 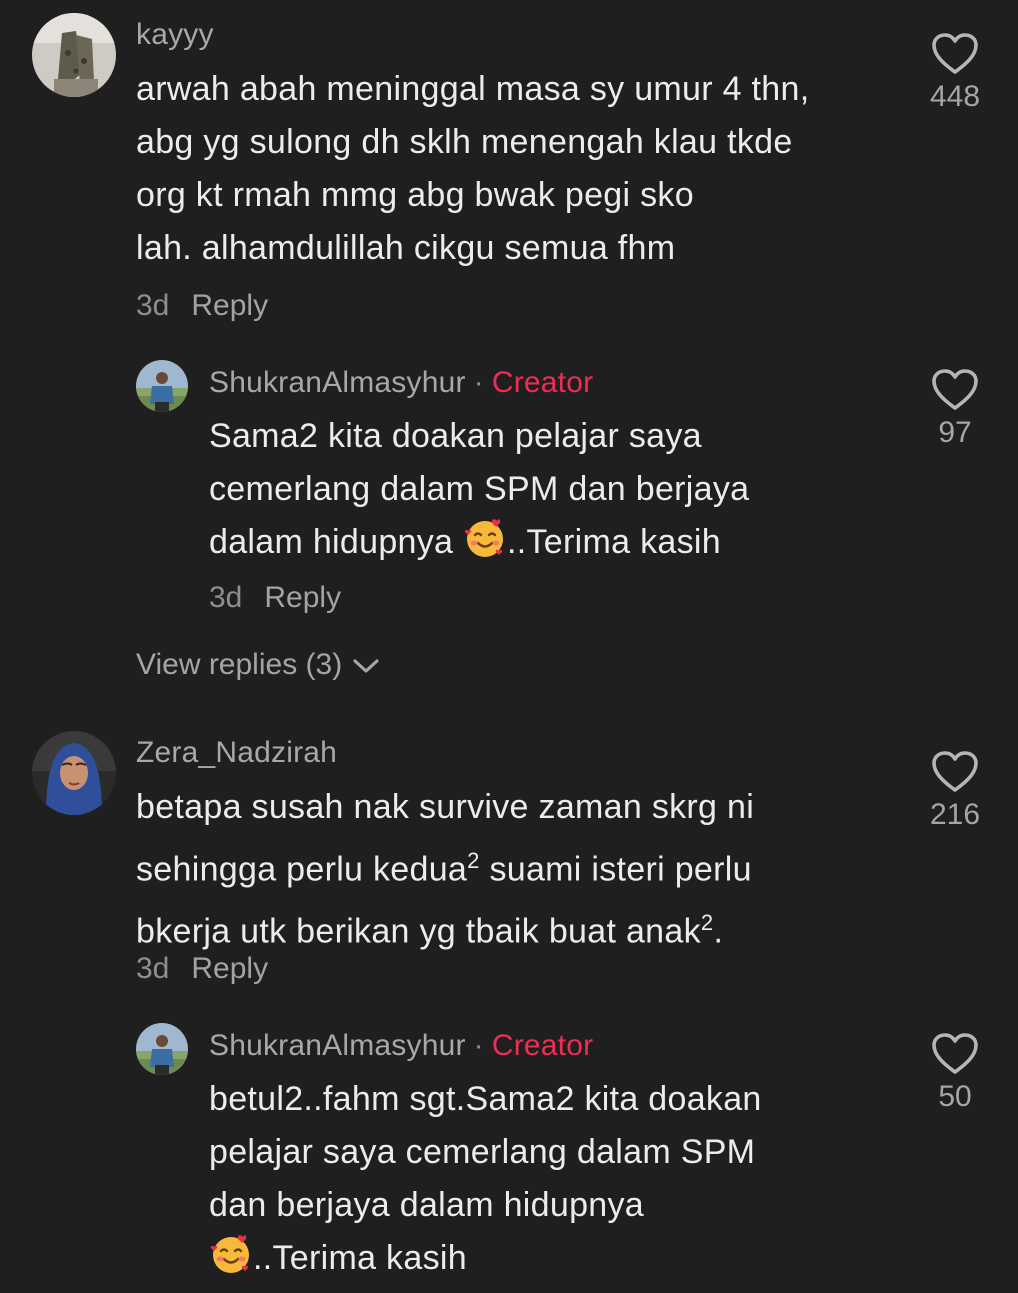 I want to click on comment-text-line: betapa susah nak survive zaman skrg ni, so click(x=445, y=807).